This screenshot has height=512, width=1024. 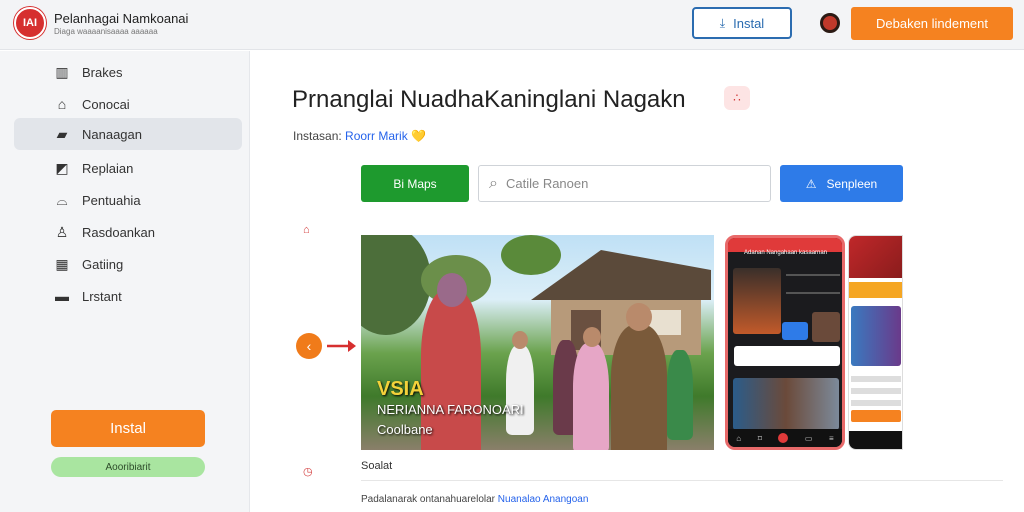 I want to click on phone-card, so click(x=787, y=356).